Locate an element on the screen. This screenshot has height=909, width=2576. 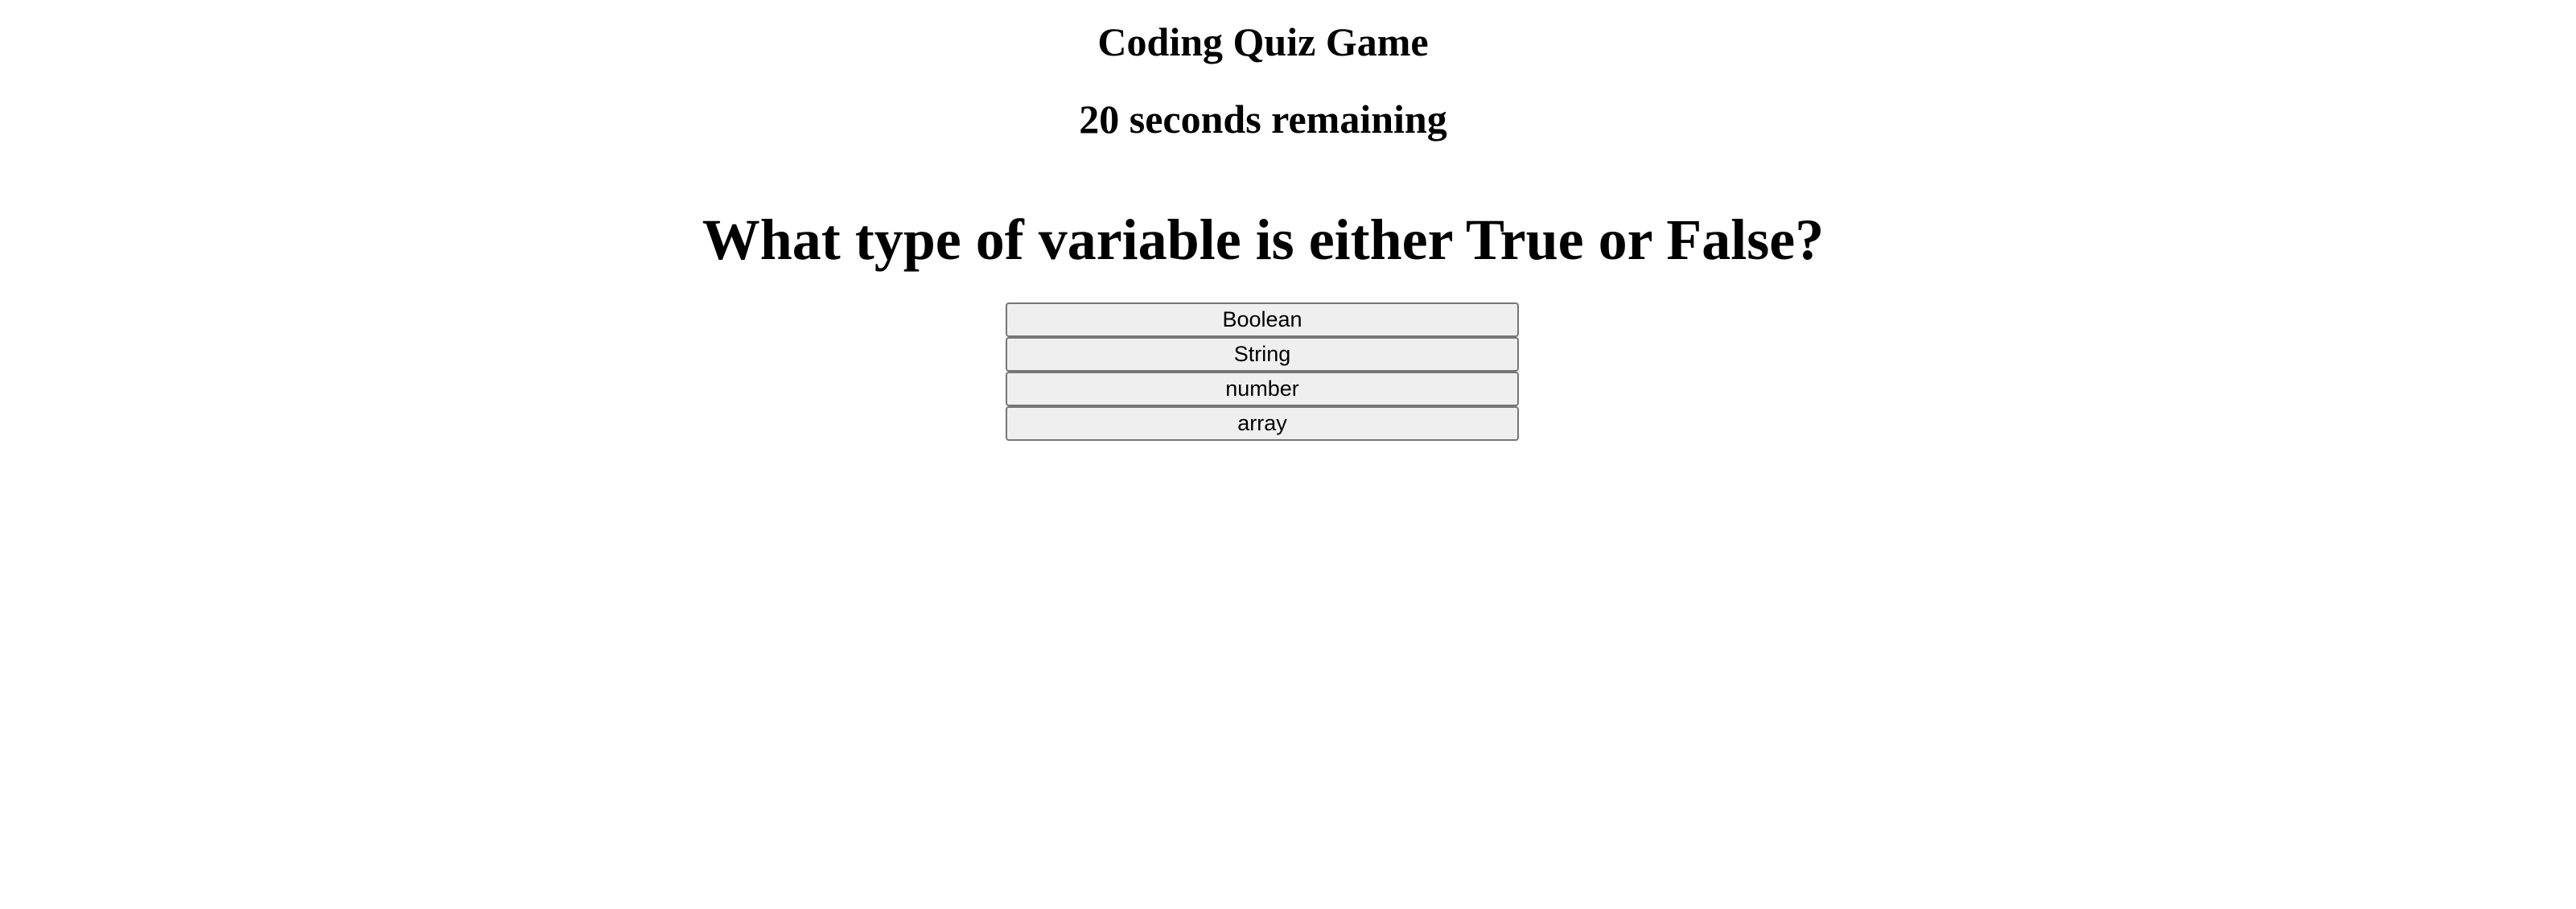
answer-list: Boolean String number array is located at coordinates (1262, 372).